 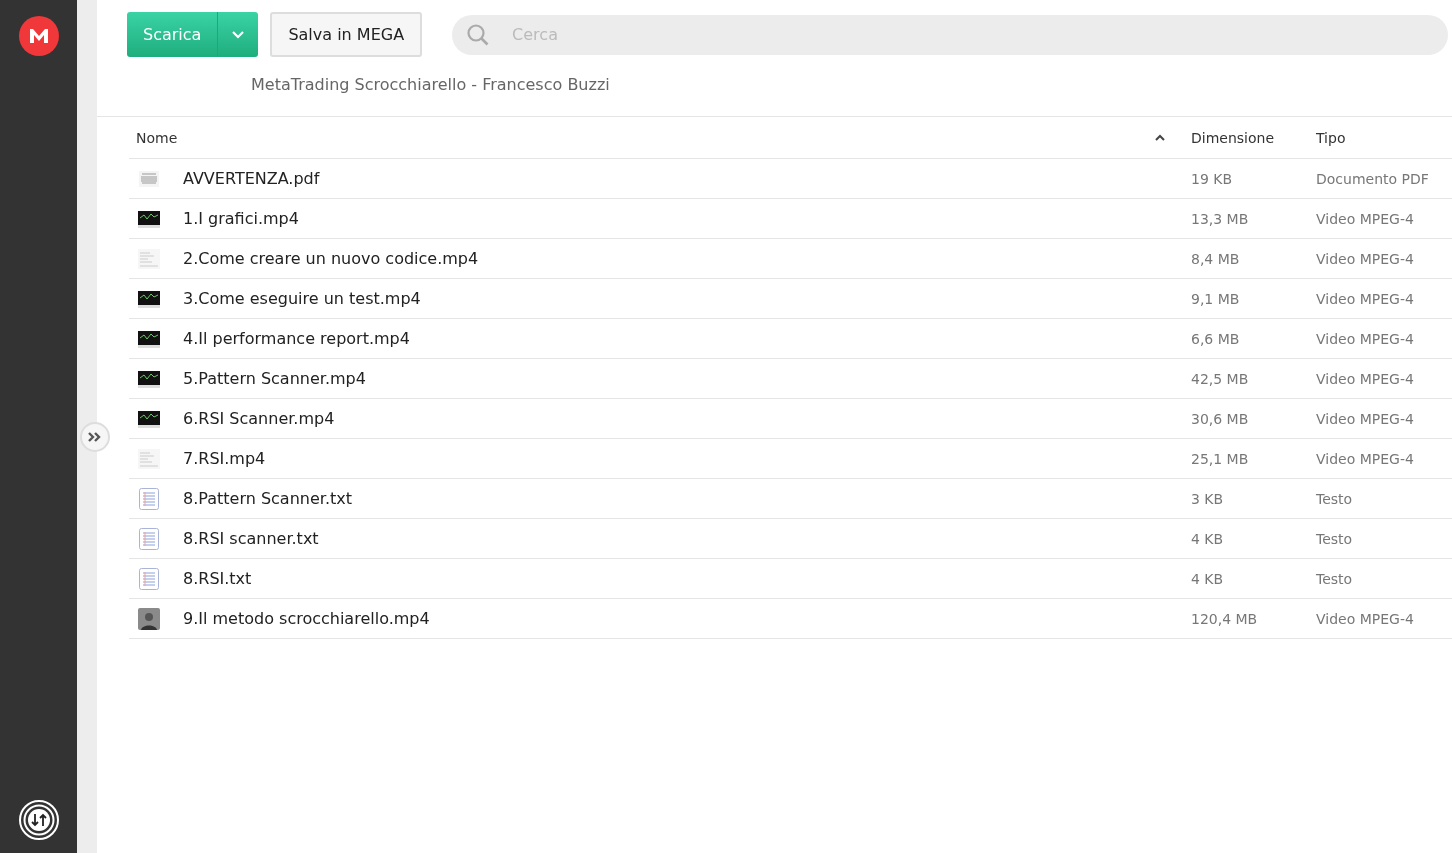 What do you see at coordinates (1215, 298) in the screenshot?
I see `file-size: 9,1 MB` at bounding box center [1215, 298].